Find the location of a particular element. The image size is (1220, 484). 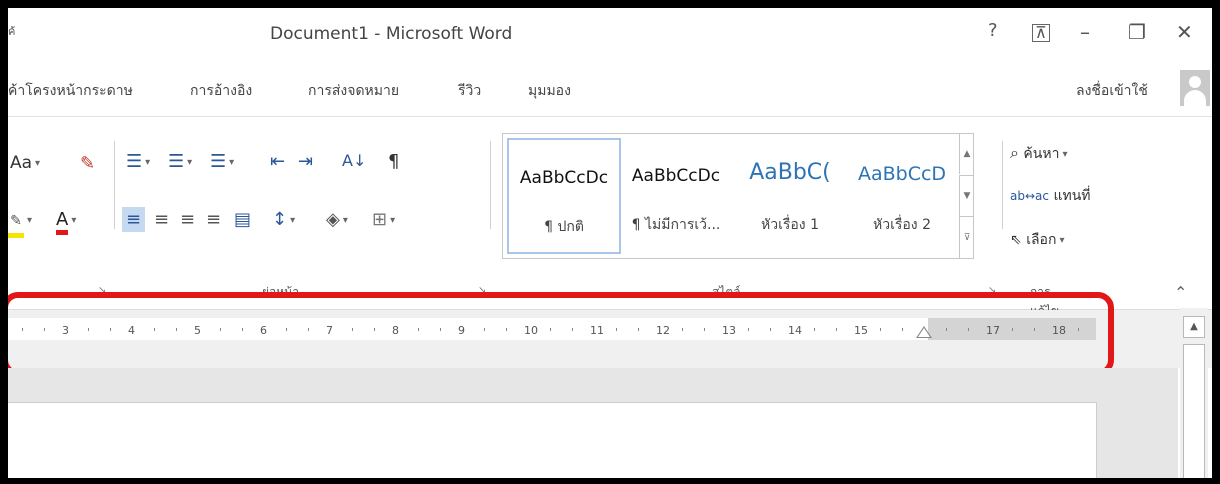

edge-fragment: ค้ is located at coordinates (12, 31).